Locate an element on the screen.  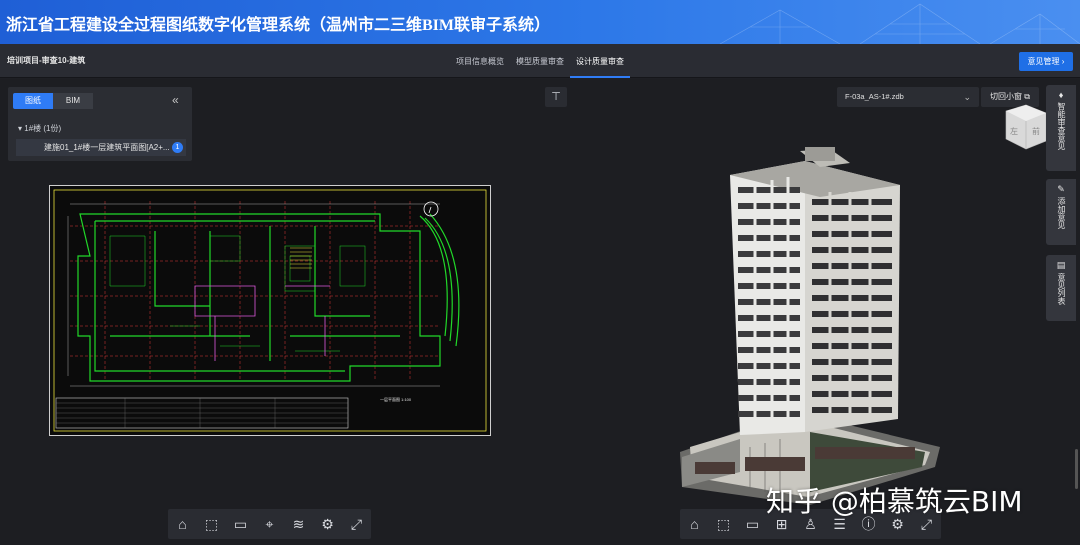
add-opinion-button: ✎ 添加意见 is located at coordinates (1061, 212).